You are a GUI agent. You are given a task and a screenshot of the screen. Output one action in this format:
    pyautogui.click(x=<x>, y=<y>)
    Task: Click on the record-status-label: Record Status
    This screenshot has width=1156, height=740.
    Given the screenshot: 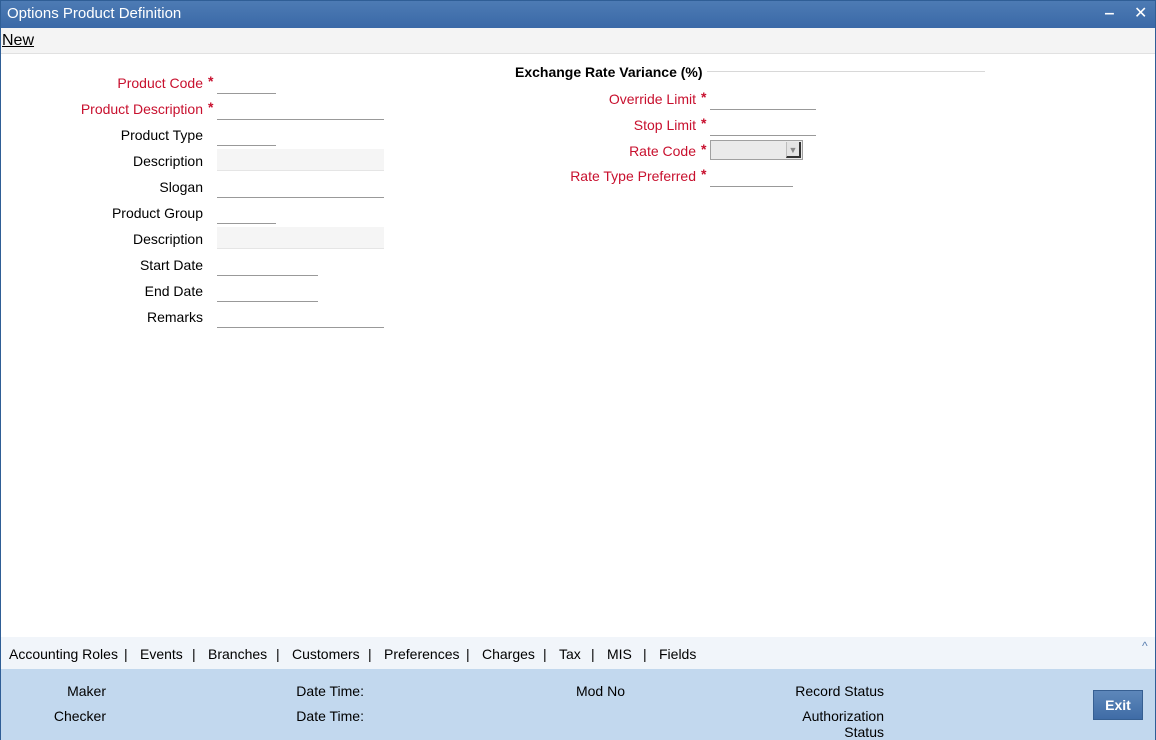 What is the action you would take?
    pyautogui.click(x=839, y=691)
    